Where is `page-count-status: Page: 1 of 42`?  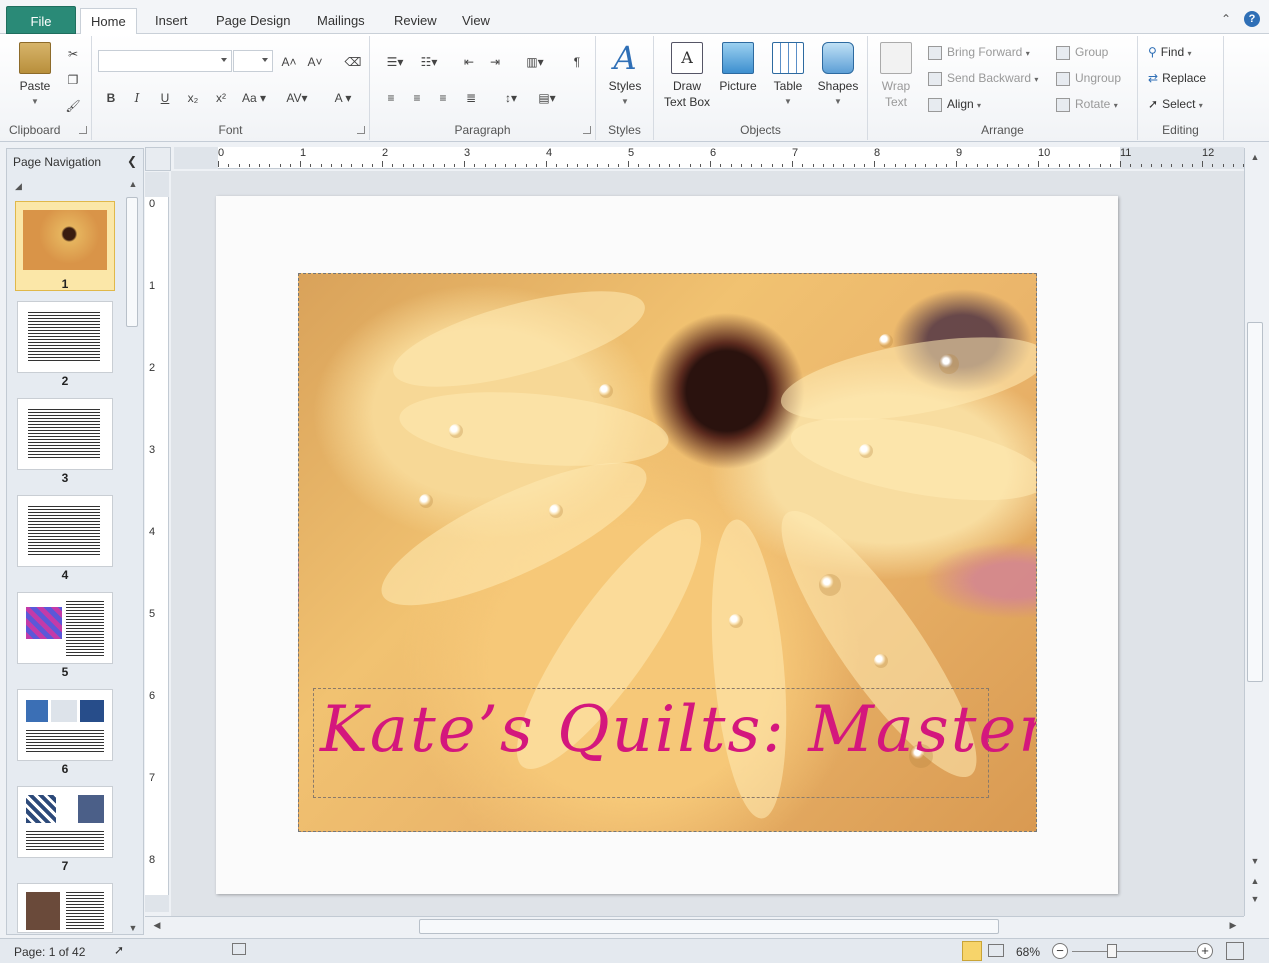
page-count-status: Page: 1 of 42 is located at coordinates (49, 952).